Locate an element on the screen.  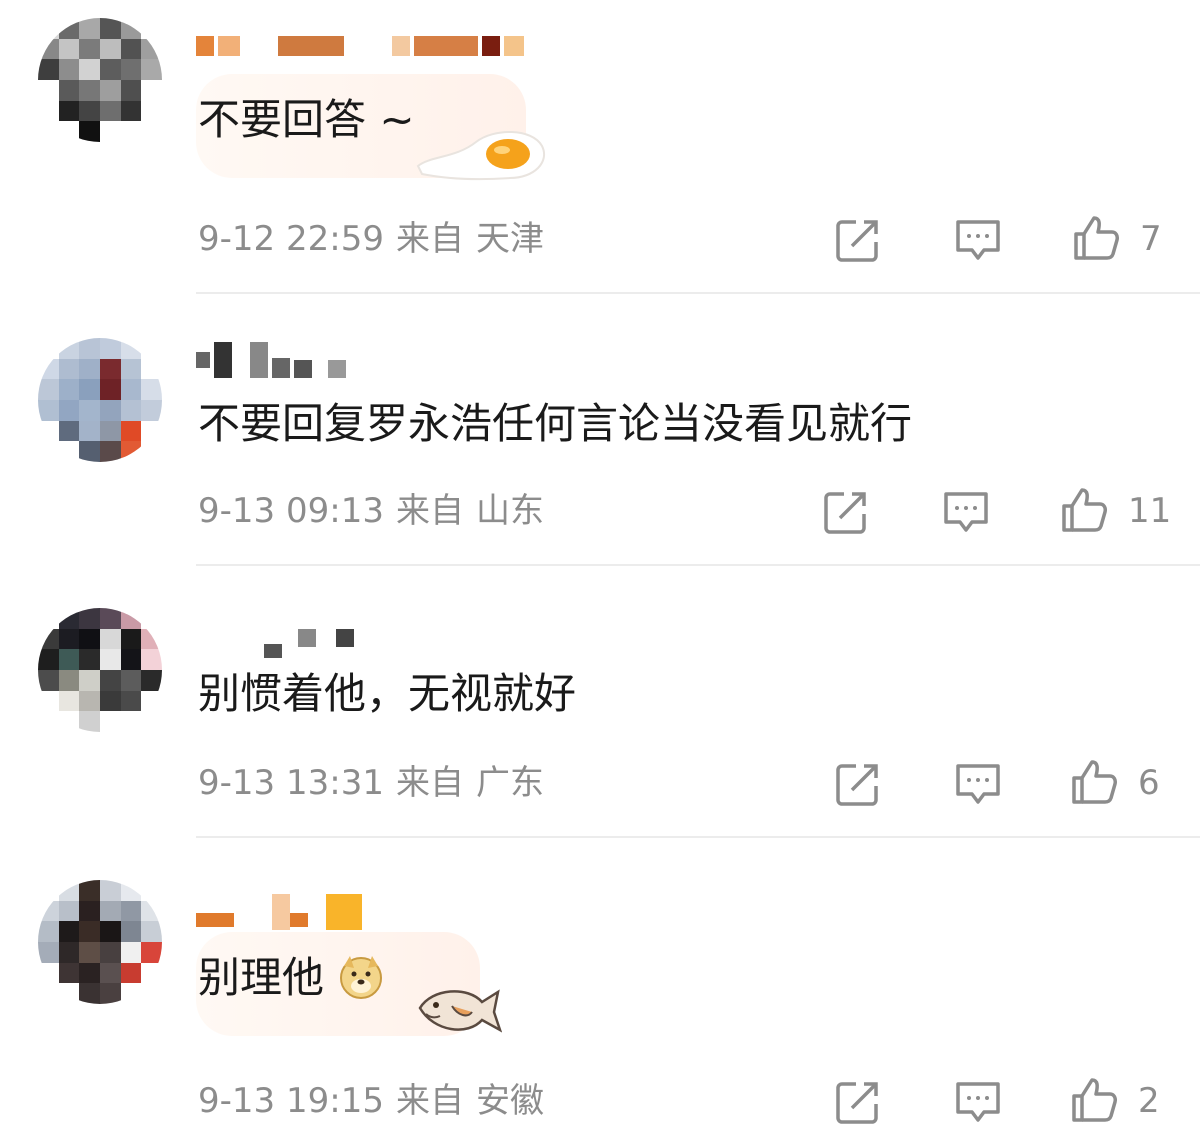
comment-text: 别理他 is located at coordinates (261, 978).